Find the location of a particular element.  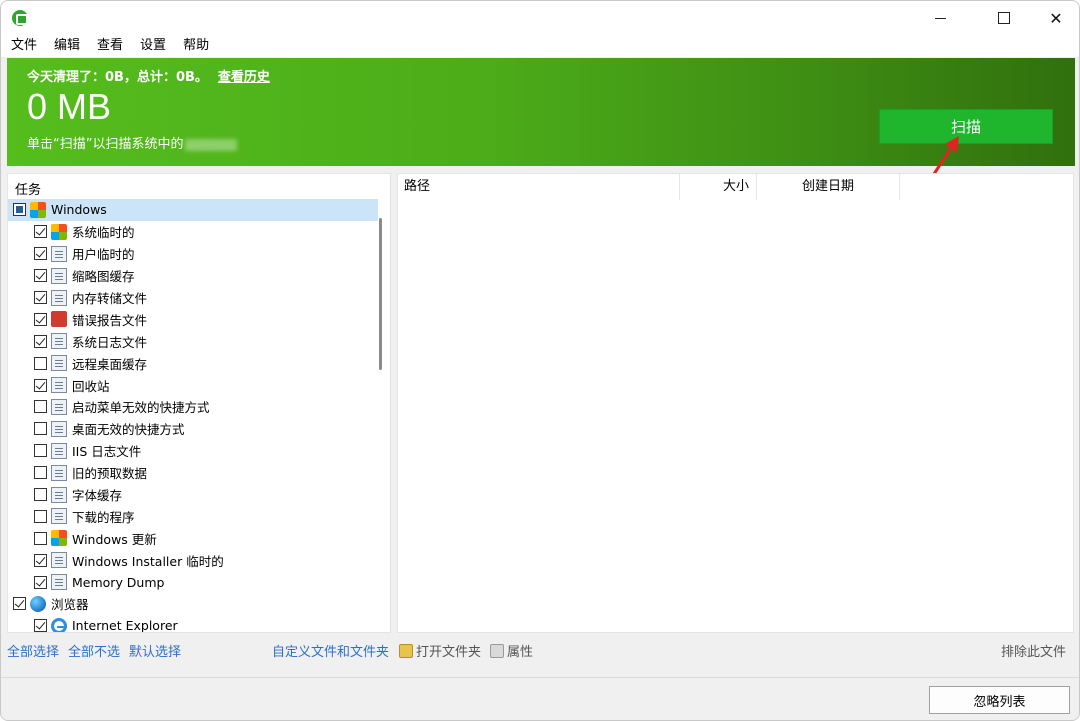

task-label: Windows is located at coordinates (79, 210).